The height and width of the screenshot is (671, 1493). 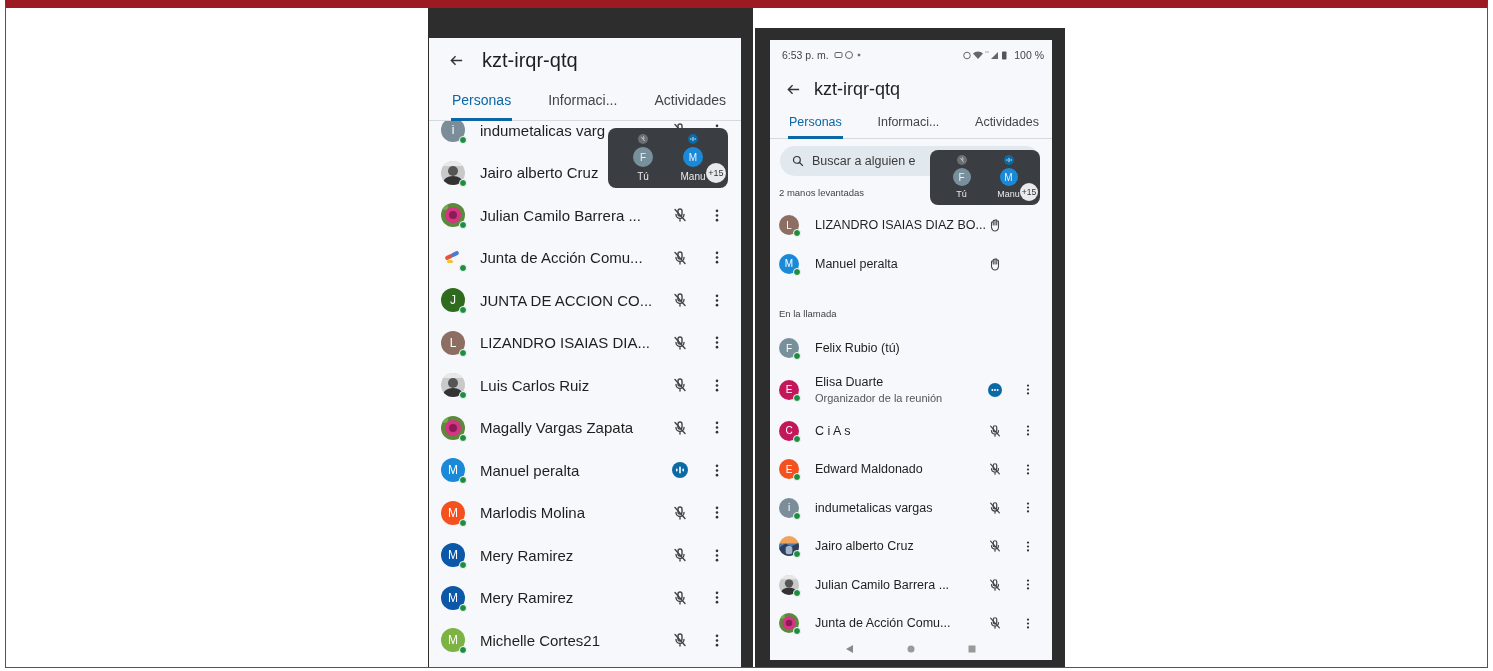 What do you see at coordinates (995, 389) in the screenshot?
I see `dots-icon` at bounding box center [995, 389].